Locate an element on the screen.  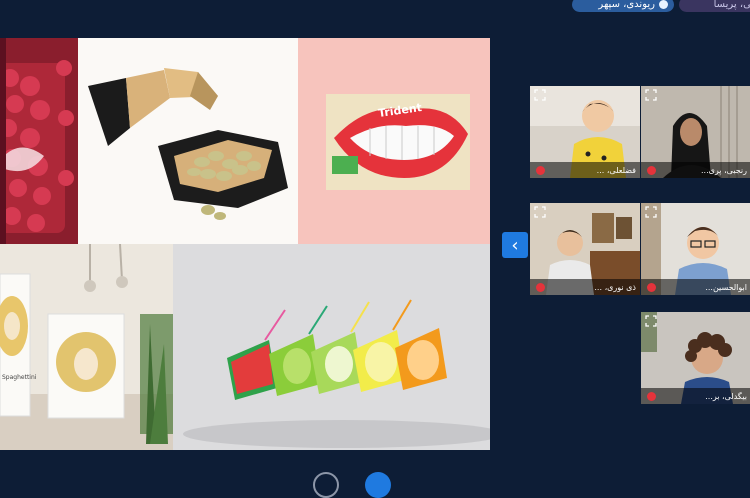
spaghetti-hair-package-image: Spaghettini is located at coordinates (86, 347).